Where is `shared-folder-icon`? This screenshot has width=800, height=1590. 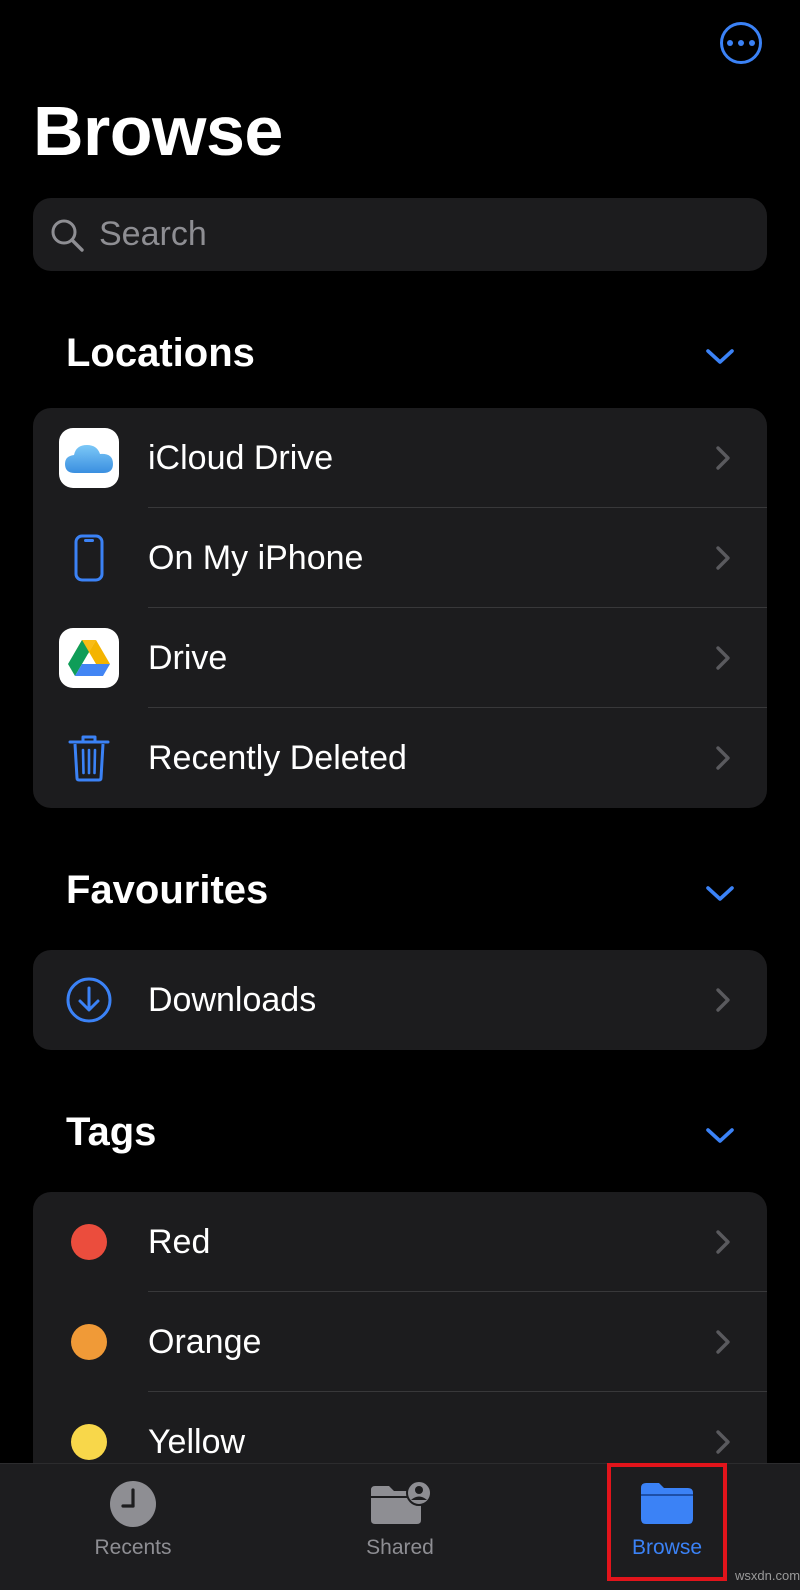
shared-folder-icon is located at coordinates (401, 1502).